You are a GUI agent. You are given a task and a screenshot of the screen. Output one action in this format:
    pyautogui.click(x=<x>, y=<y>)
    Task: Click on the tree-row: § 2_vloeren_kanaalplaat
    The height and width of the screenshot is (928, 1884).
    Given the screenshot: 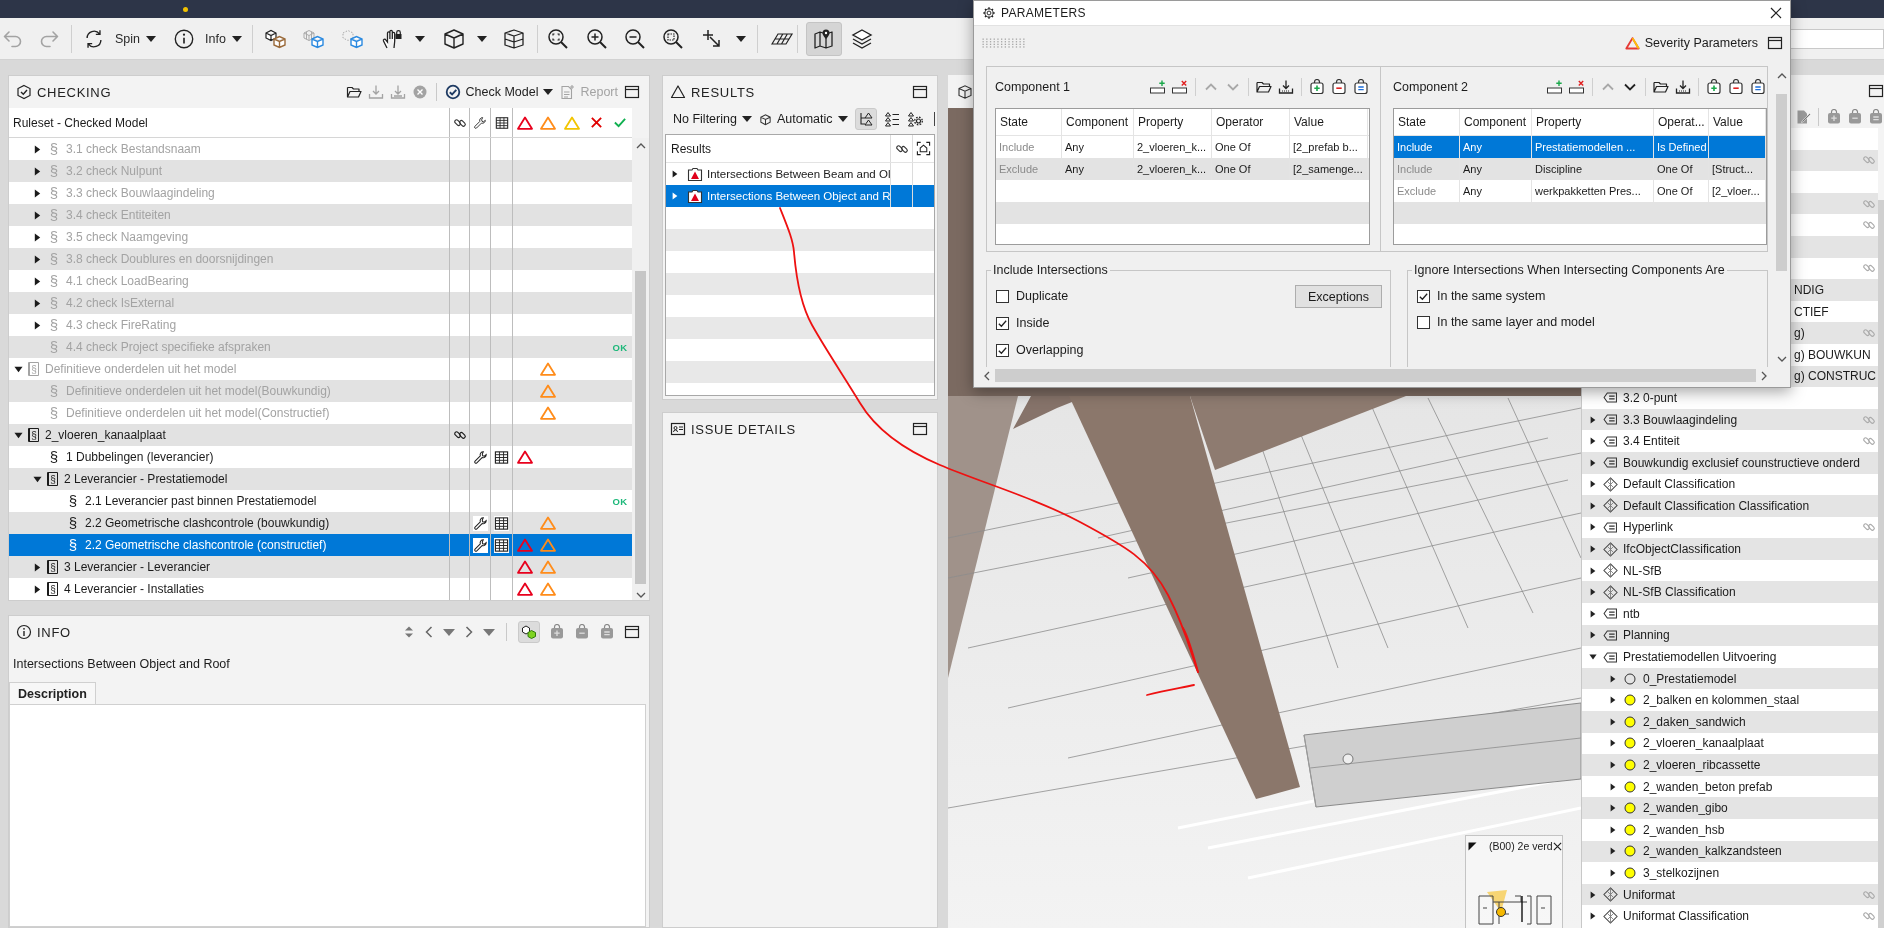 What is the action you would take?
    pyautogui.click(x=320, y=435)
    